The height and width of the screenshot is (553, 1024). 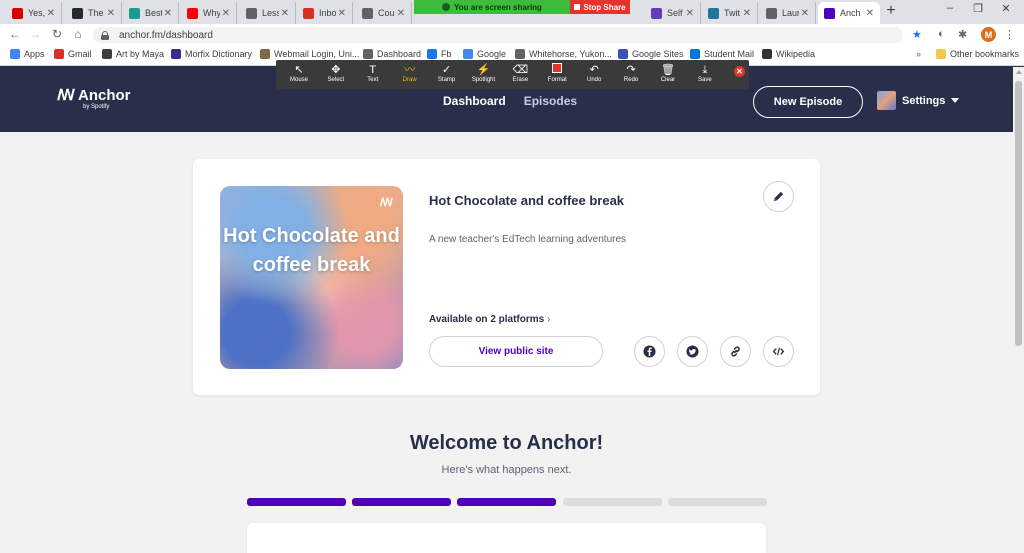 What do you see at coordinates (520, 54) in the screenshot?
I see `globe-icon` at bounding box center [520, 54].